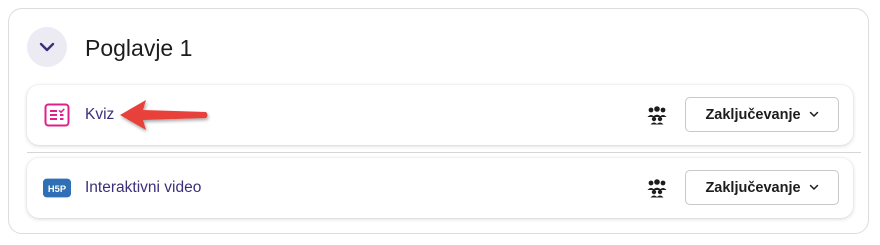 This screenshot has width=880, height=245. Describe the element at coordinates (99, 115) in the screenshot. I see `activity-name-quiz-link: Kviz` at that location.